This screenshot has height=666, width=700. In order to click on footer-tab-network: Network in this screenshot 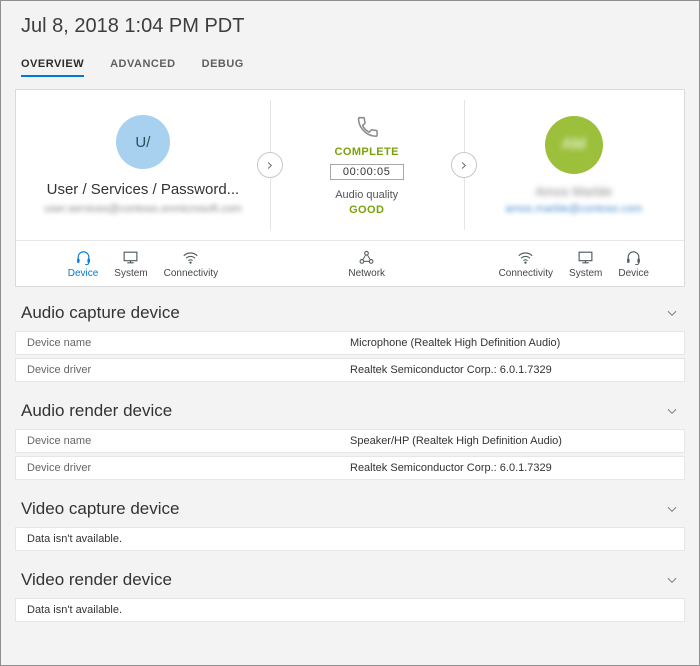, I will do `click(366, 264)`.